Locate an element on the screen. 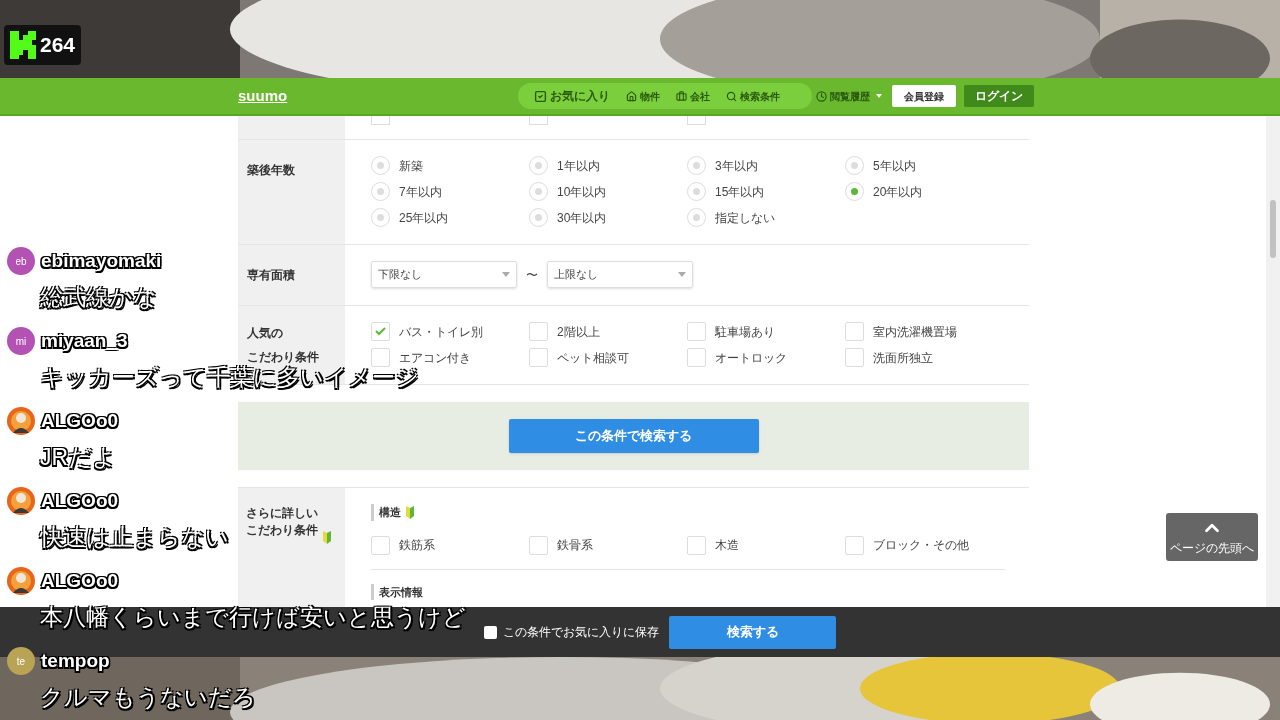 This screenshot has height=720, width=1280. scrollbar is located at coordinates (1273, 361).